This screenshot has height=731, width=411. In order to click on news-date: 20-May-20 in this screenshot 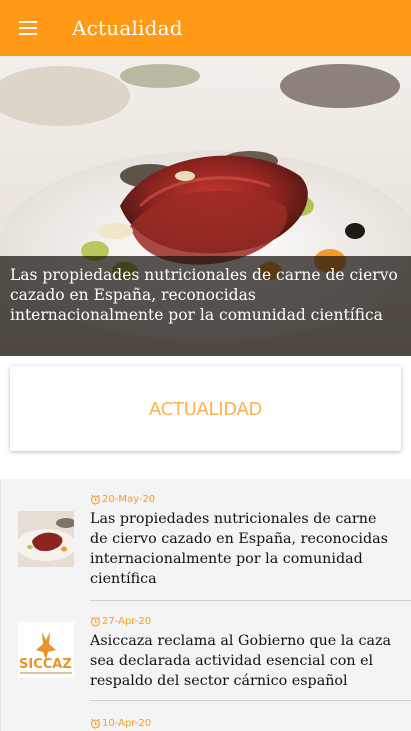, I will do `click(129, 499)`.